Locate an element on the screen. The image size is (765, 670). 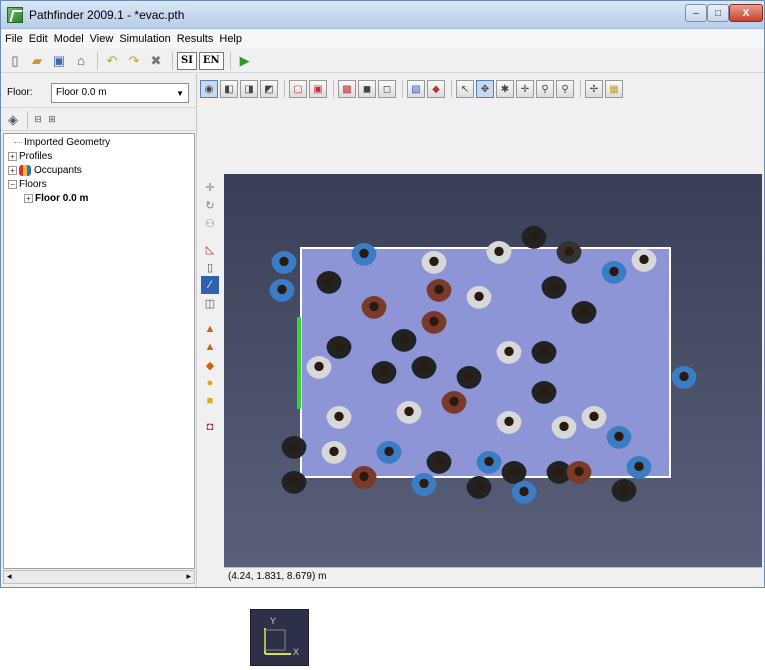
collapse-icon: − is located at coordinates (12, 184).